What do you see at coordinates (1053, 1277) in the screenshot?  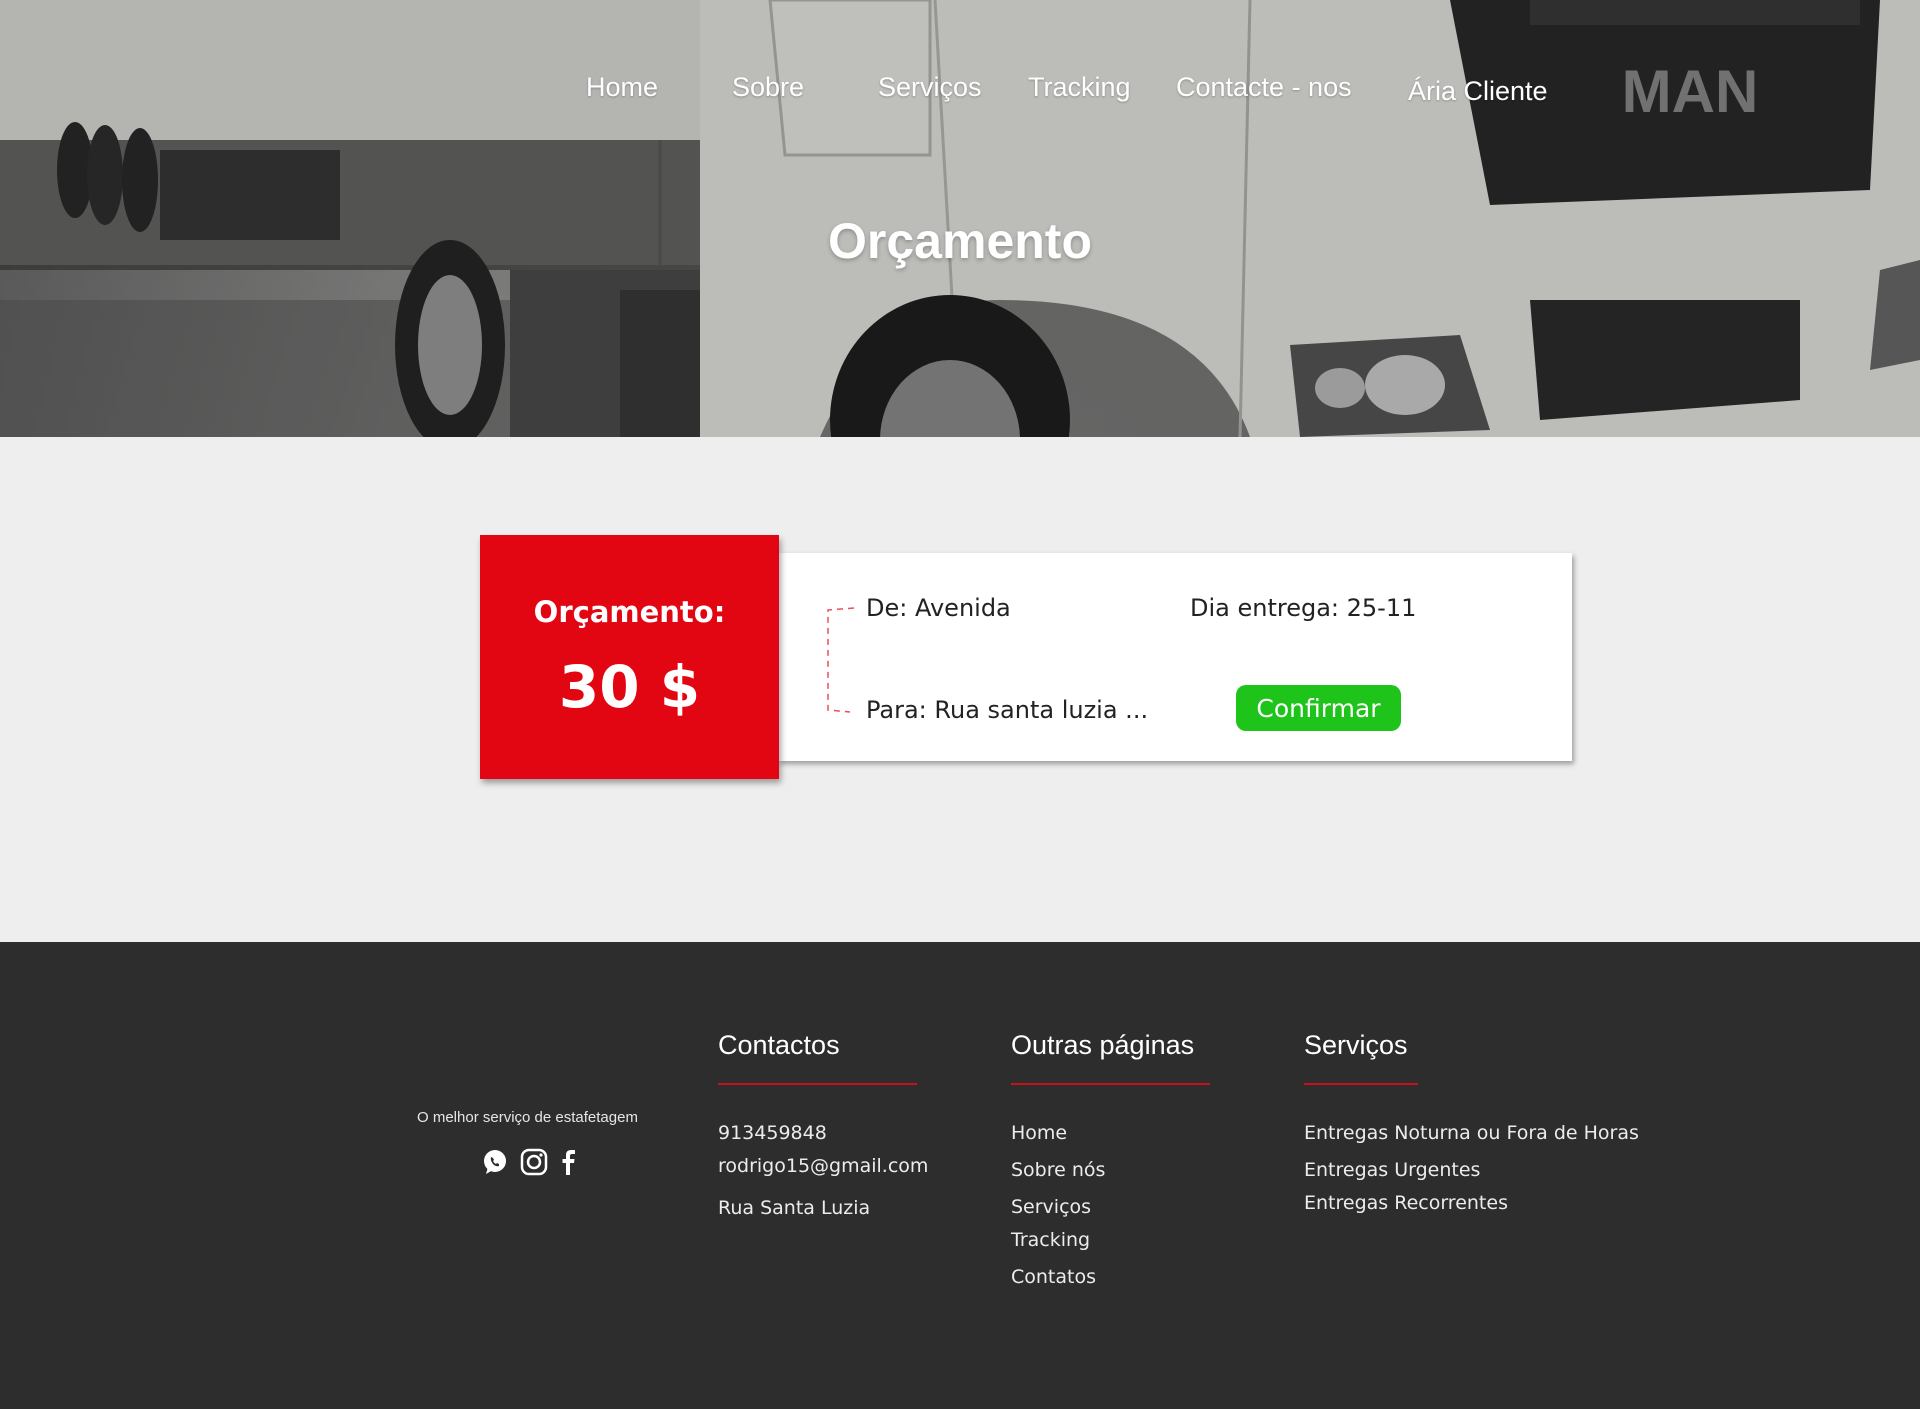 I see `footer-link-contatos: Contatos` at bounding box center [1053, 1277].